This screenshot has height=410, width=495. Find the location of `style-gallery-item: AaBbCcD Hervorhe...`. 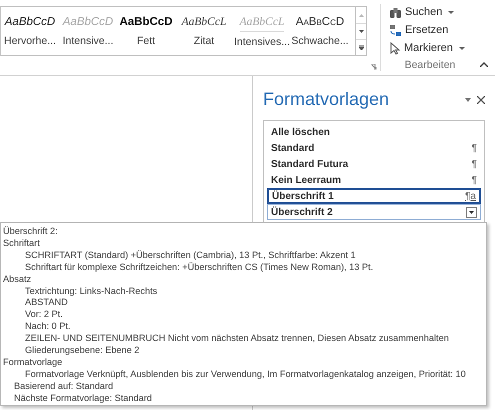

style-gallery-item: AaBbCcD Hervorhe... is located at coordinates (30, 31).